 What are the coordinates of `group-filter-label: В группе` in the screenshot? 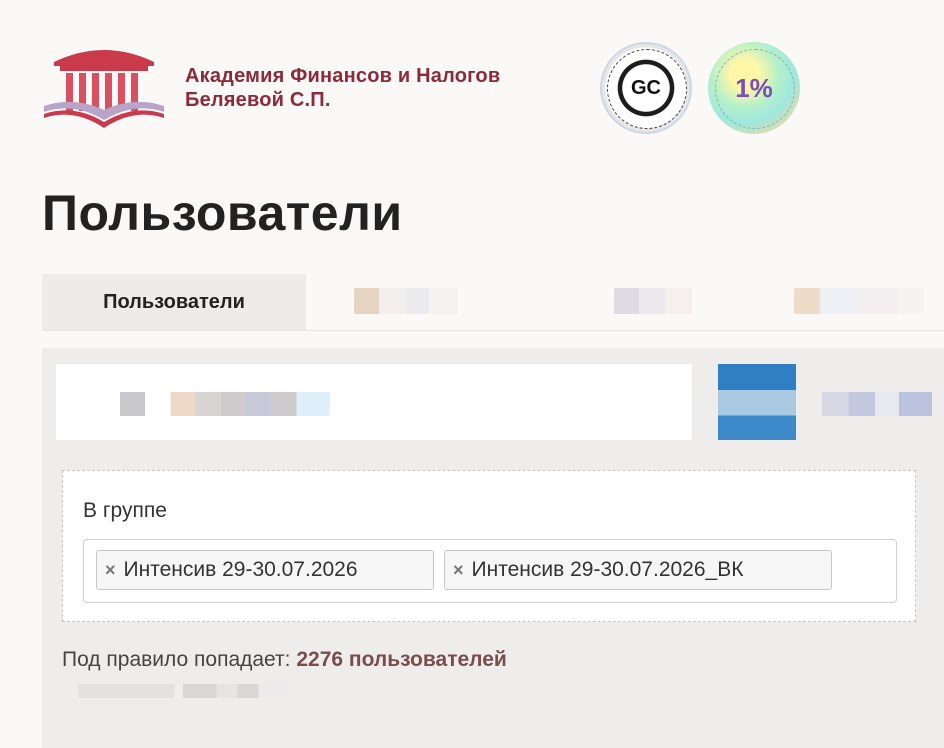 It's located at (125, 510).